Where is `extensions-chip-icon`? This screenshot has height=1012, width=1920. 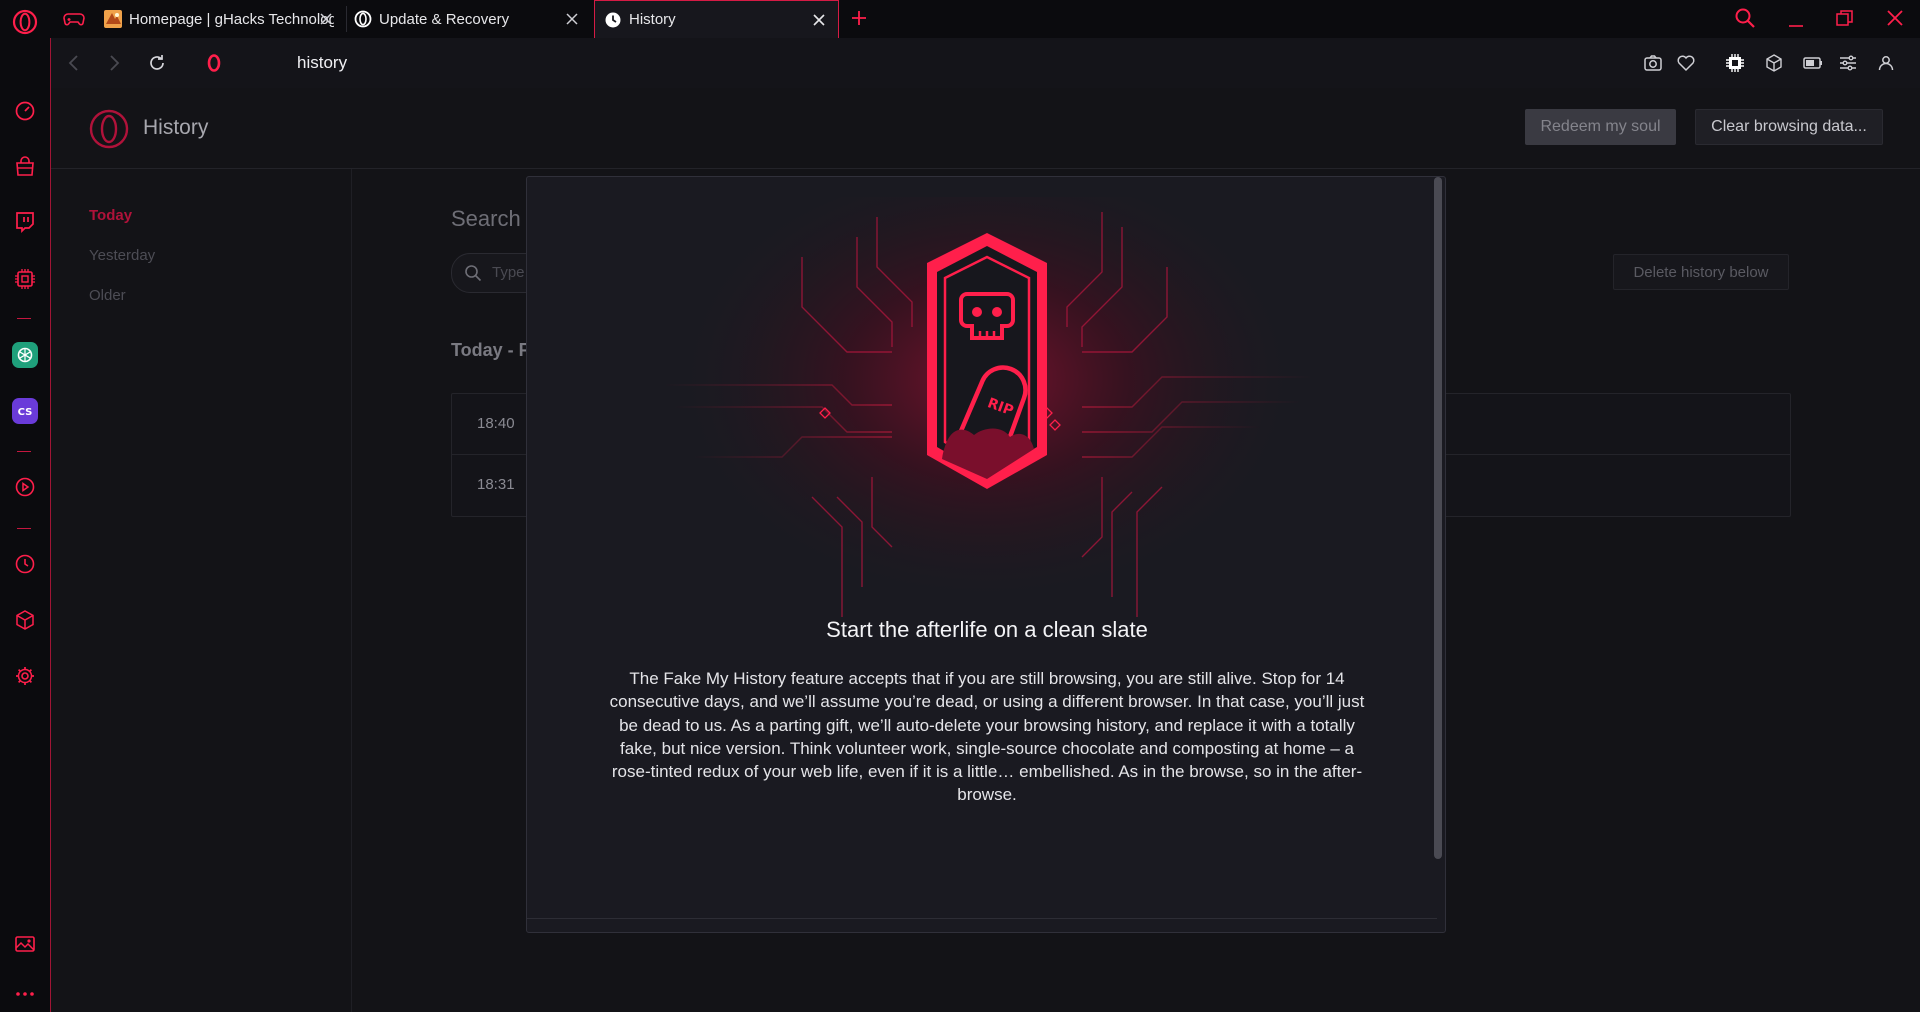
extensions-chip-icon is located at coordinates (1735, 63).